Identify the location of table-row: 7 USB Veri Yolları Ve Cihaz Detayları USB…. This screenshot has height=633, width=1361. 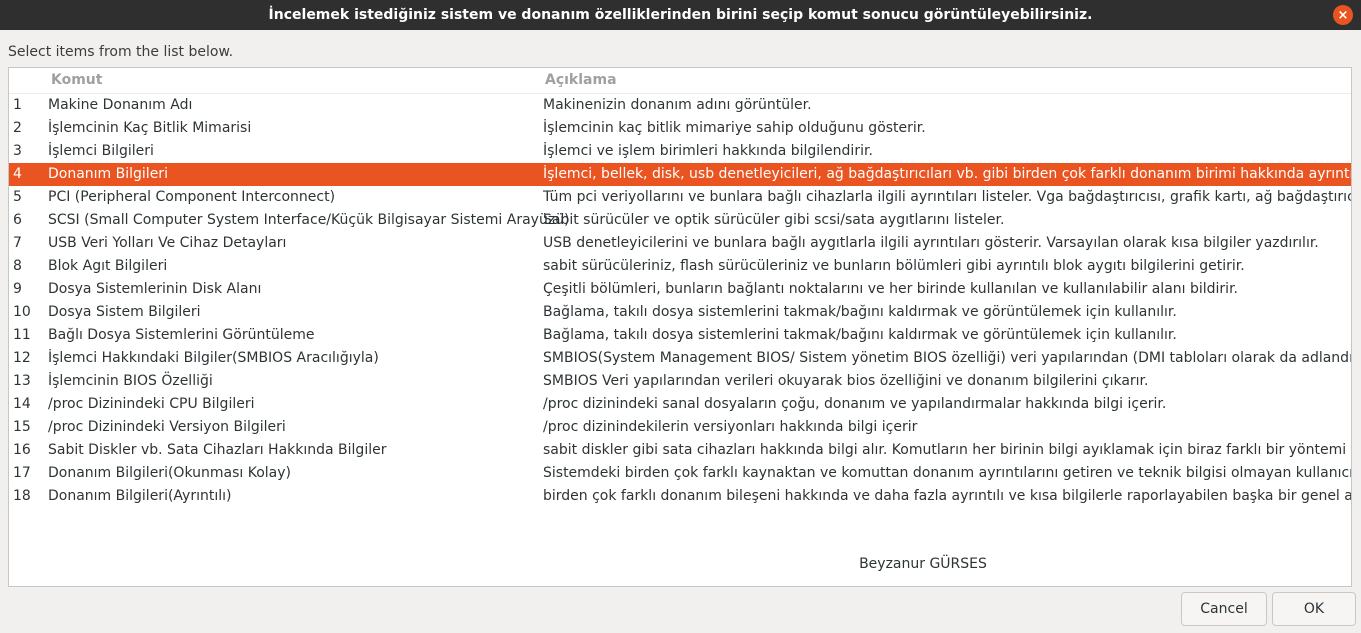
(680, 243).